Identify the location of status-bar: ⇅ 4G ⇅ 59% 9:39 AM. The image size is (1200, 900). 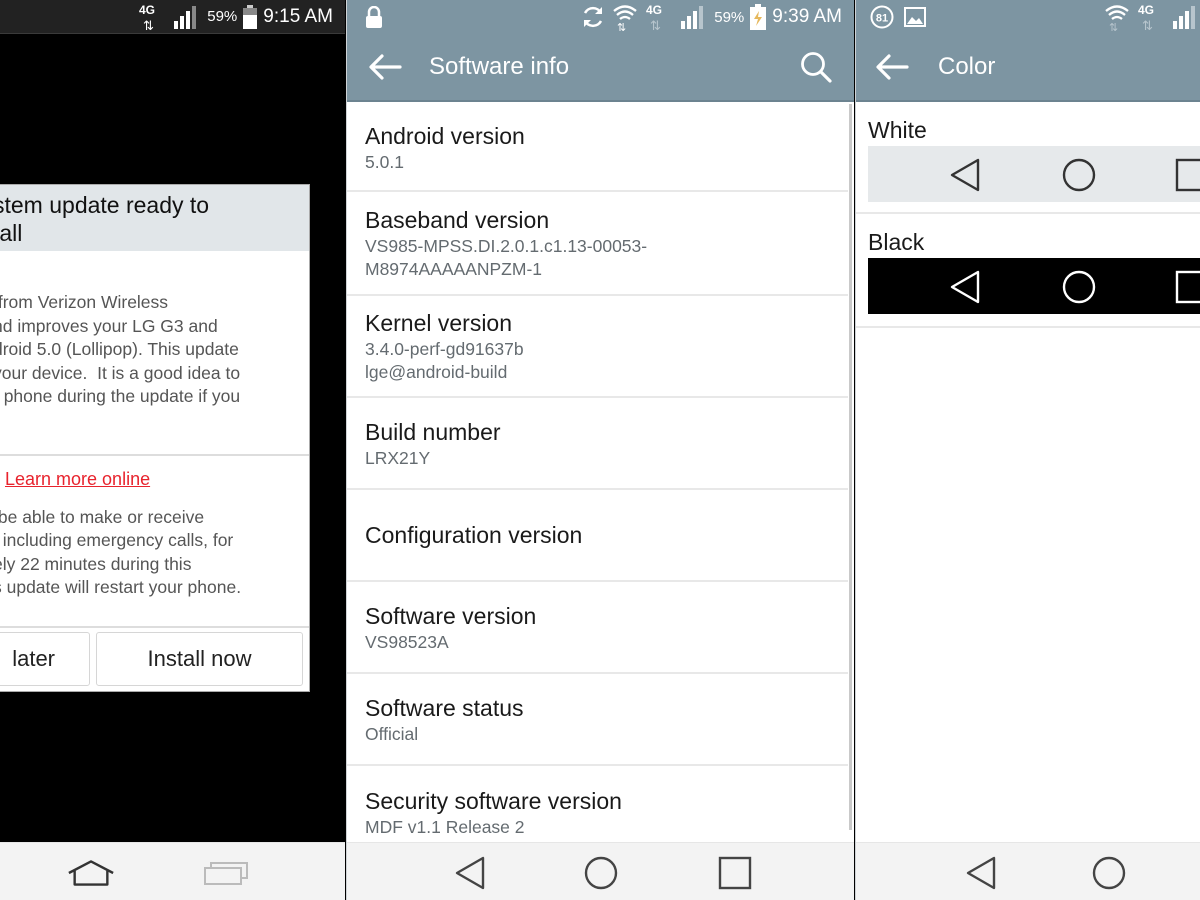
(600, 17).